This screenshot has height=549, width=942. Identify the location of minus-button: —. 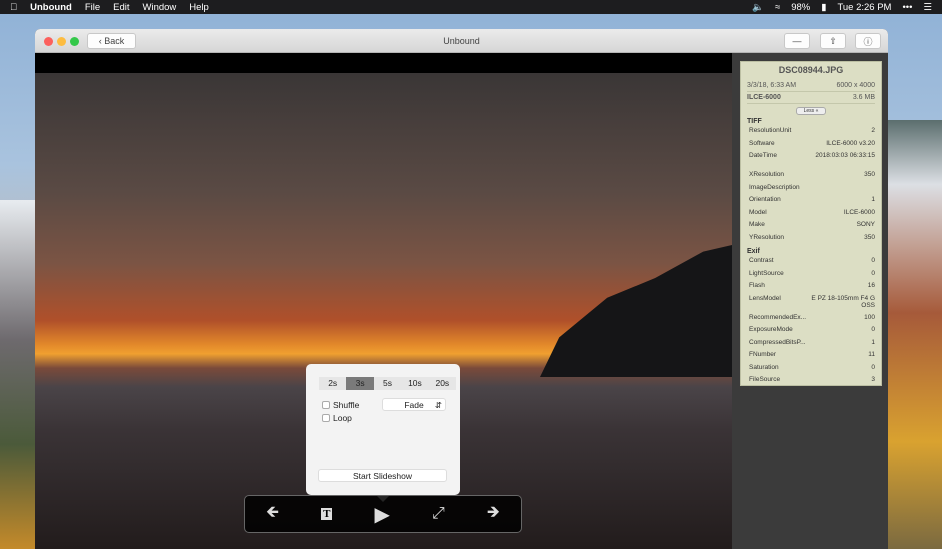
(797, 41).